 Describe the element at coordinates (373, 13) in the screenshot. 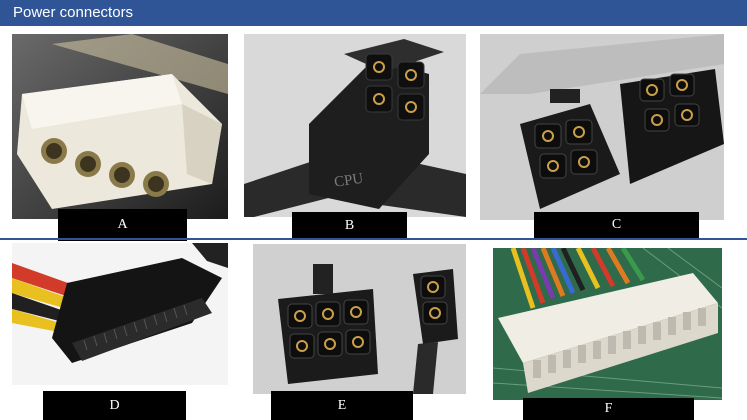

I see `slide-title-bar: Power connectors` at that location.